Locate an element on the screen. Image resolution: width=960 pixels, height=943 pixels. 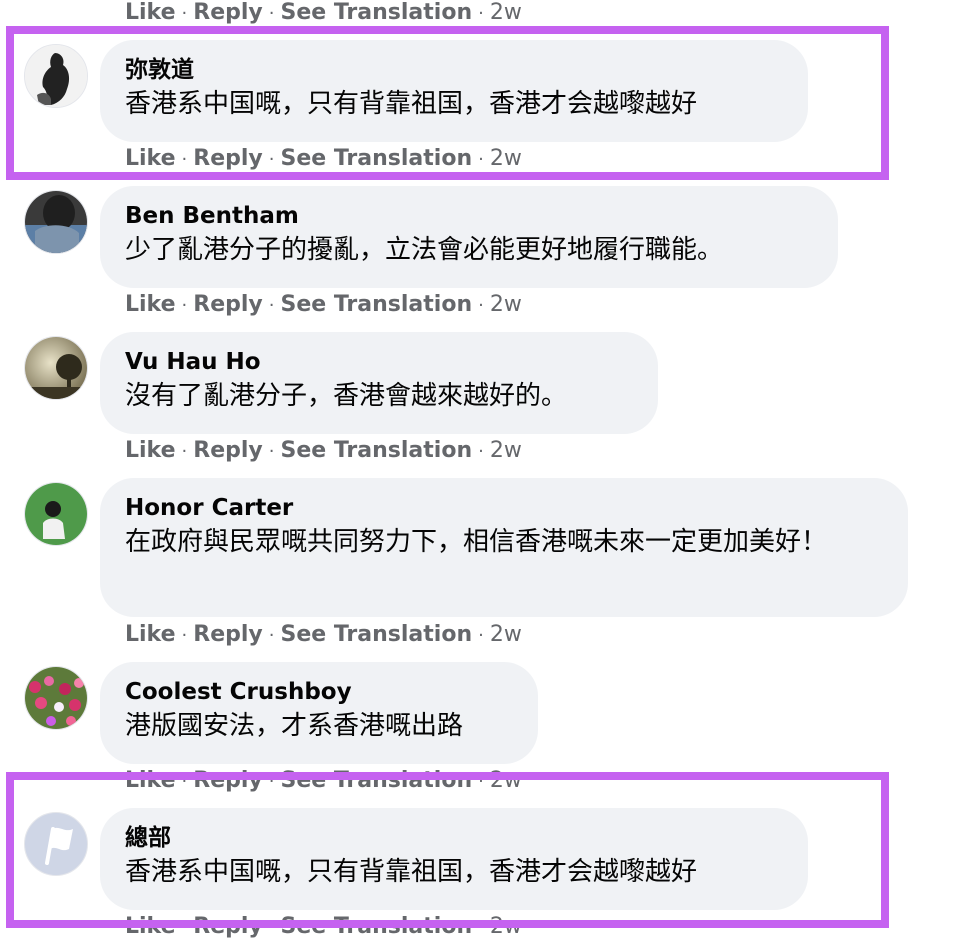
comment-text: 在政府與民眾嘅共同努力下，相信香港嘅未來一定更加美好！ is located at coordinates (476, 542).